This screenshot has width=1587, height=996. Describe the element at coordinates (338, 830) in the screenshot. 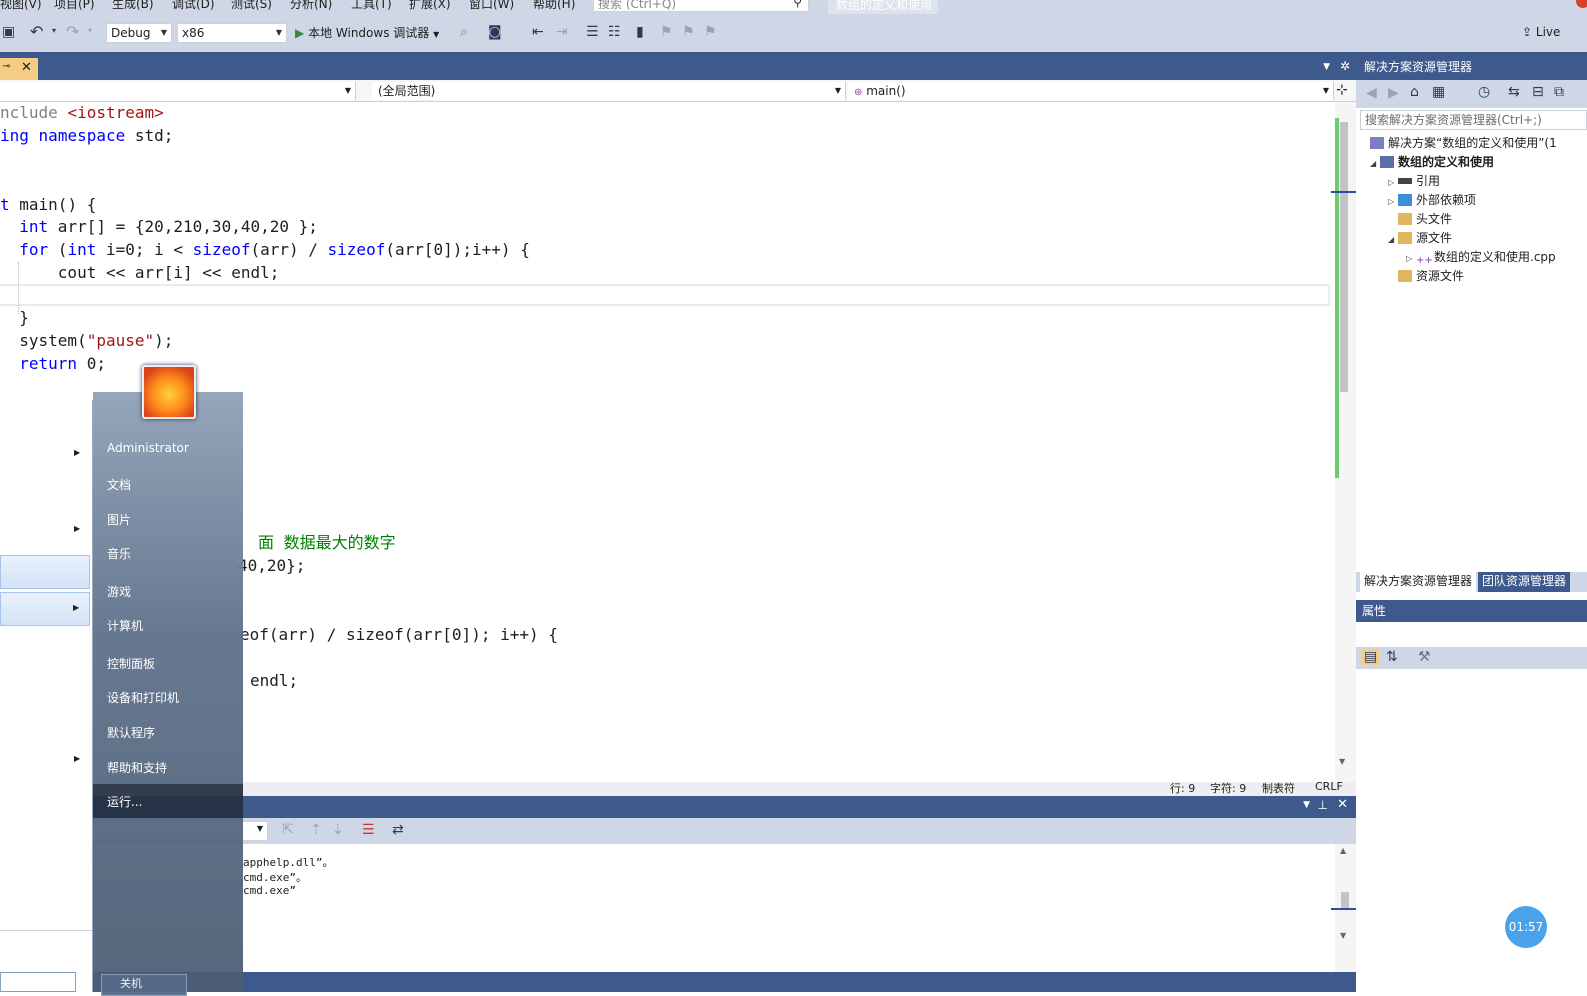

I see `next-message-icon: ⇣` at that location.